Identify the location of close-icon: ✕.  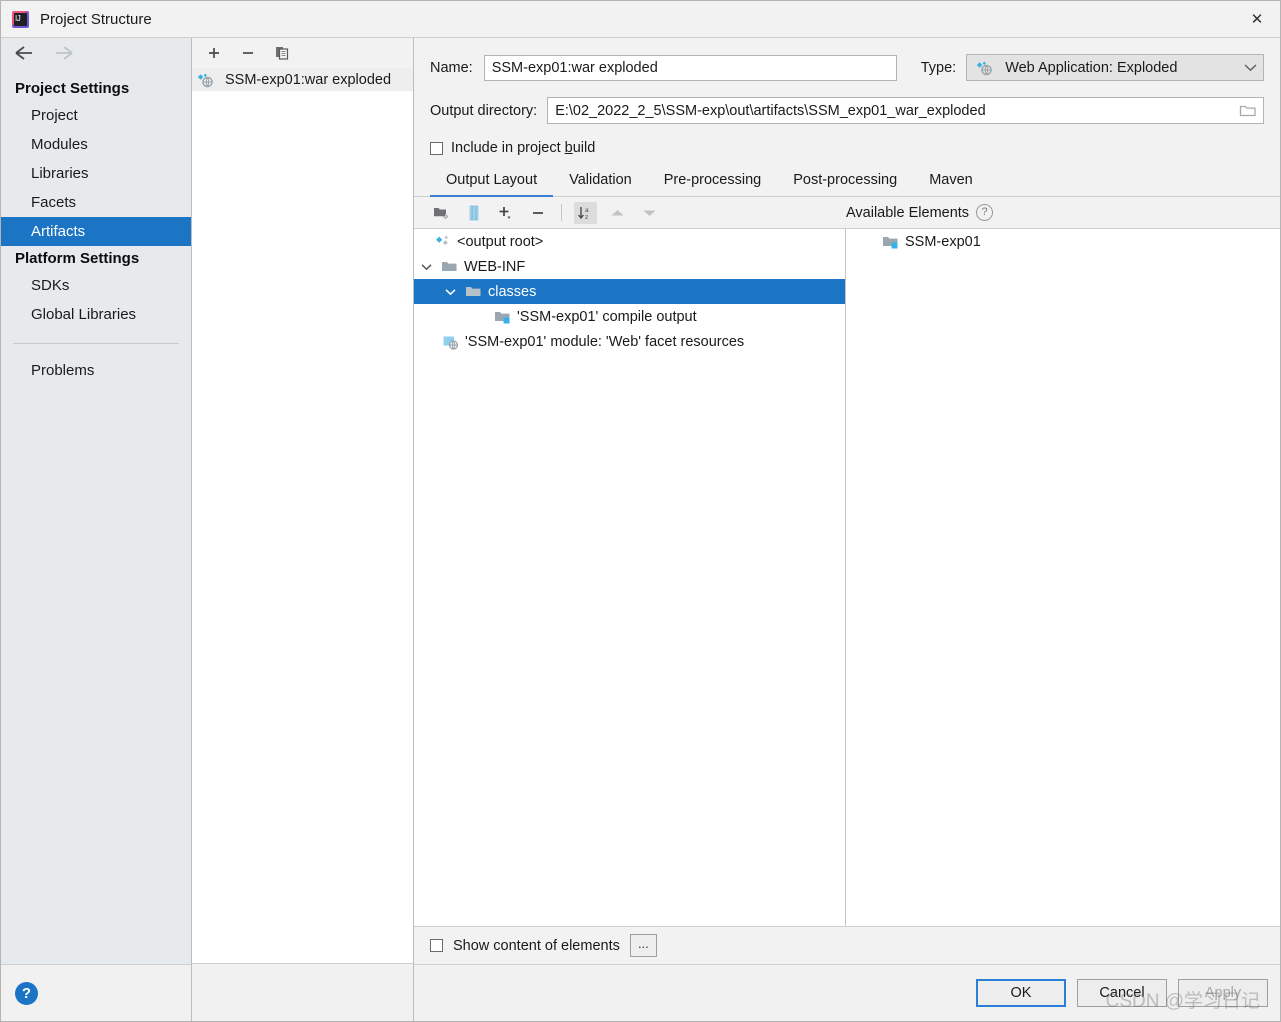
(1257, 19).